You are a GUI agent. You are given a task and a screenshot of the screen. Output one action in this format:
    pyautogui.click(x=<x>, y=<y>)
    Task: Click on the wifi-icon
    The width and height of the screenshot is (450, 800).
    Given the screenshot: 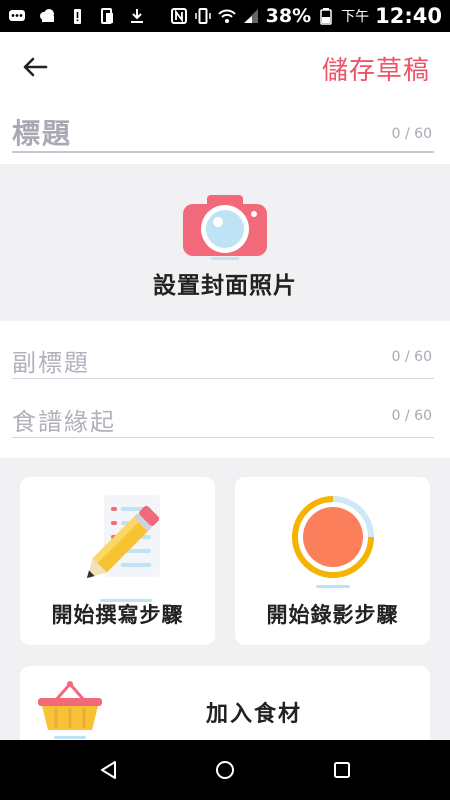 What is the action you would take?
    pyautogui.click(x=226, y=16)
    